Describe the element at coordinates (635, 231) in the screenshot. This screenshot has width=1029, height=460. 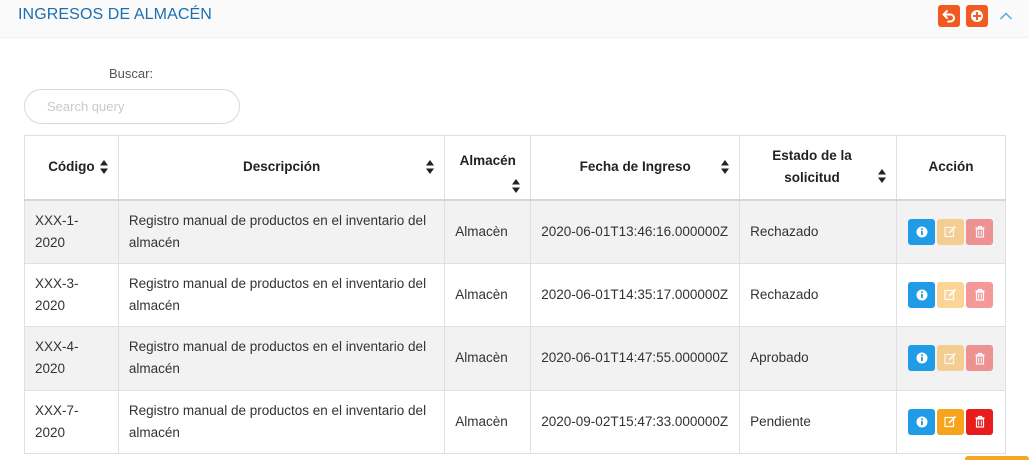
I see `cell-fecha: 2020-06-01T13:46:16.000000Z` at that location.